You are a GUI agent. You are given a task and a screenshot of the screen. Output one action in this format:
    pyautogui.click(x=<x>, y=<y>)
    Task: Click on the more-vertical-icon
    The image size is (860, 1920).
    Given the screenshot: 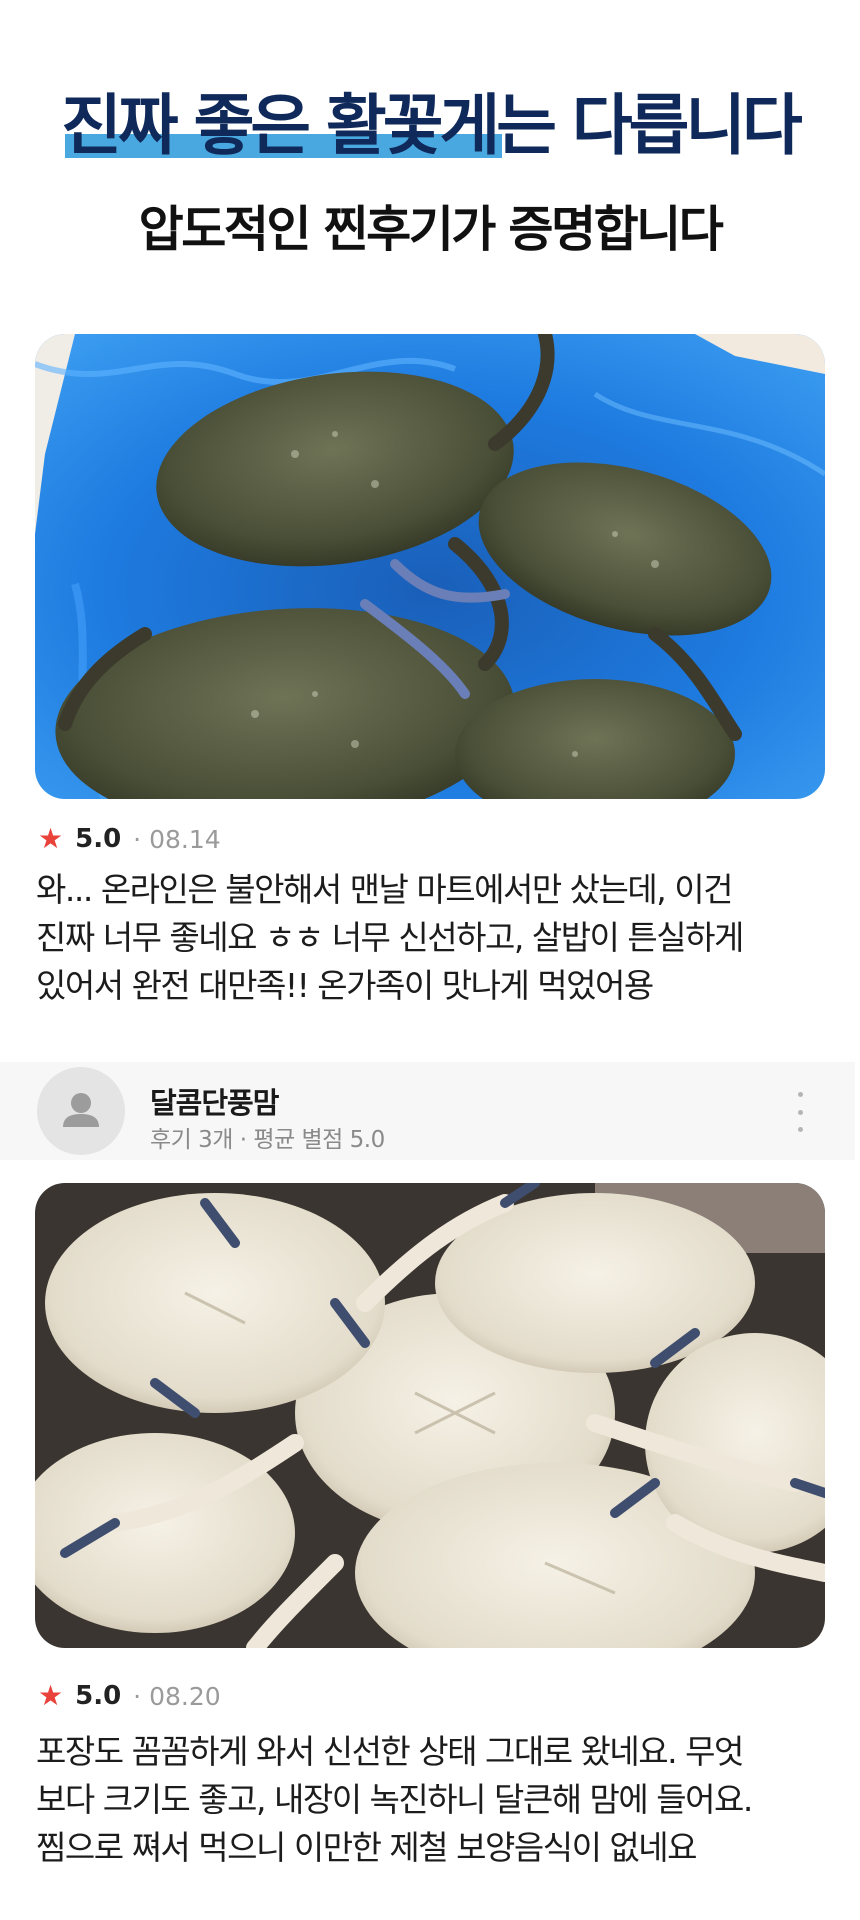 What is the action you would take?
    pyautogui.click(x=800, y=1112)
    